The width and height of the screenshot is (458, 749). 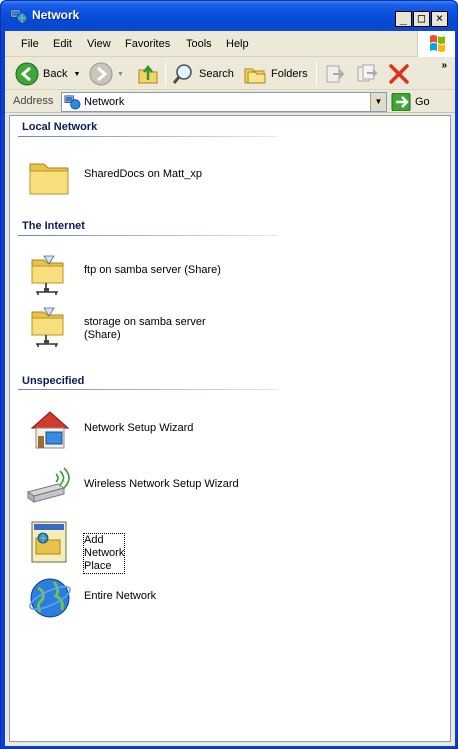 I want to click on menu-edit: Edit, so click(x=62, y=44).